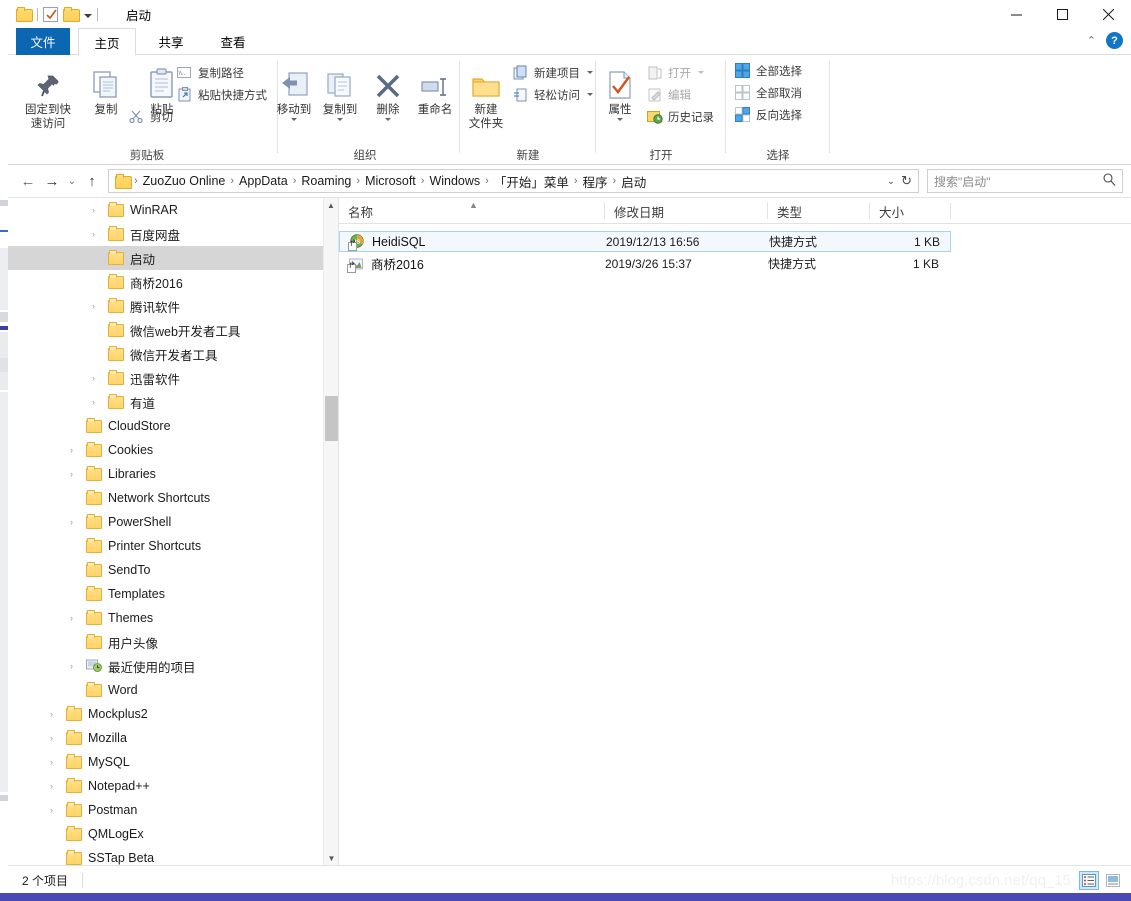  What do you see at coordinates (340, 90) in the screenshot?
I see `copy-to-button: 复制到` at bounding box center [340, 90].